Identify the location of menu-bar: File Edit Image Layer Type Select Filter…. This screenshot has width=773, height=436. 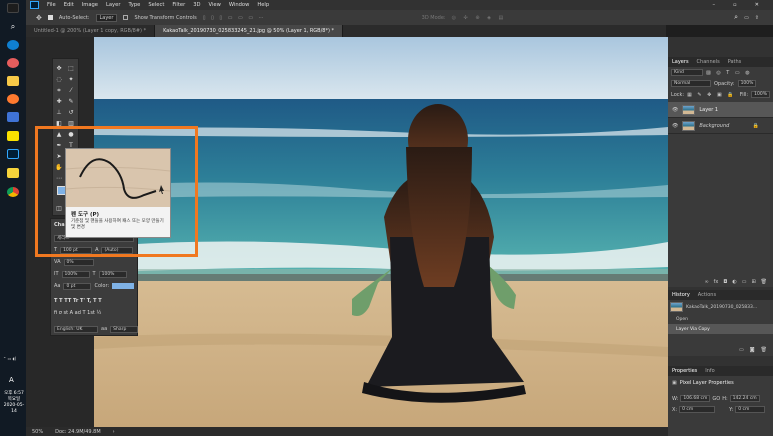
(399, 5).